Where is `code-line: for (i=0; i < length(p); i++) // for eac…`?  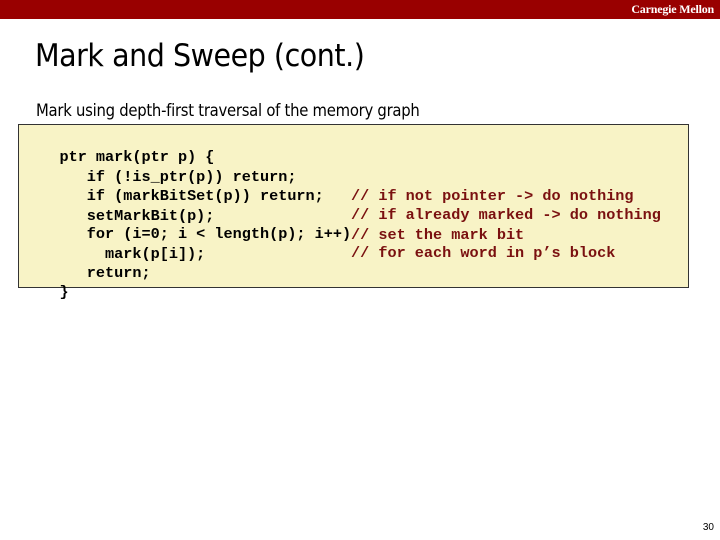
code-line: for (i=0; i < length(p); i++) // for eac… is located at coordinates (319, 234).